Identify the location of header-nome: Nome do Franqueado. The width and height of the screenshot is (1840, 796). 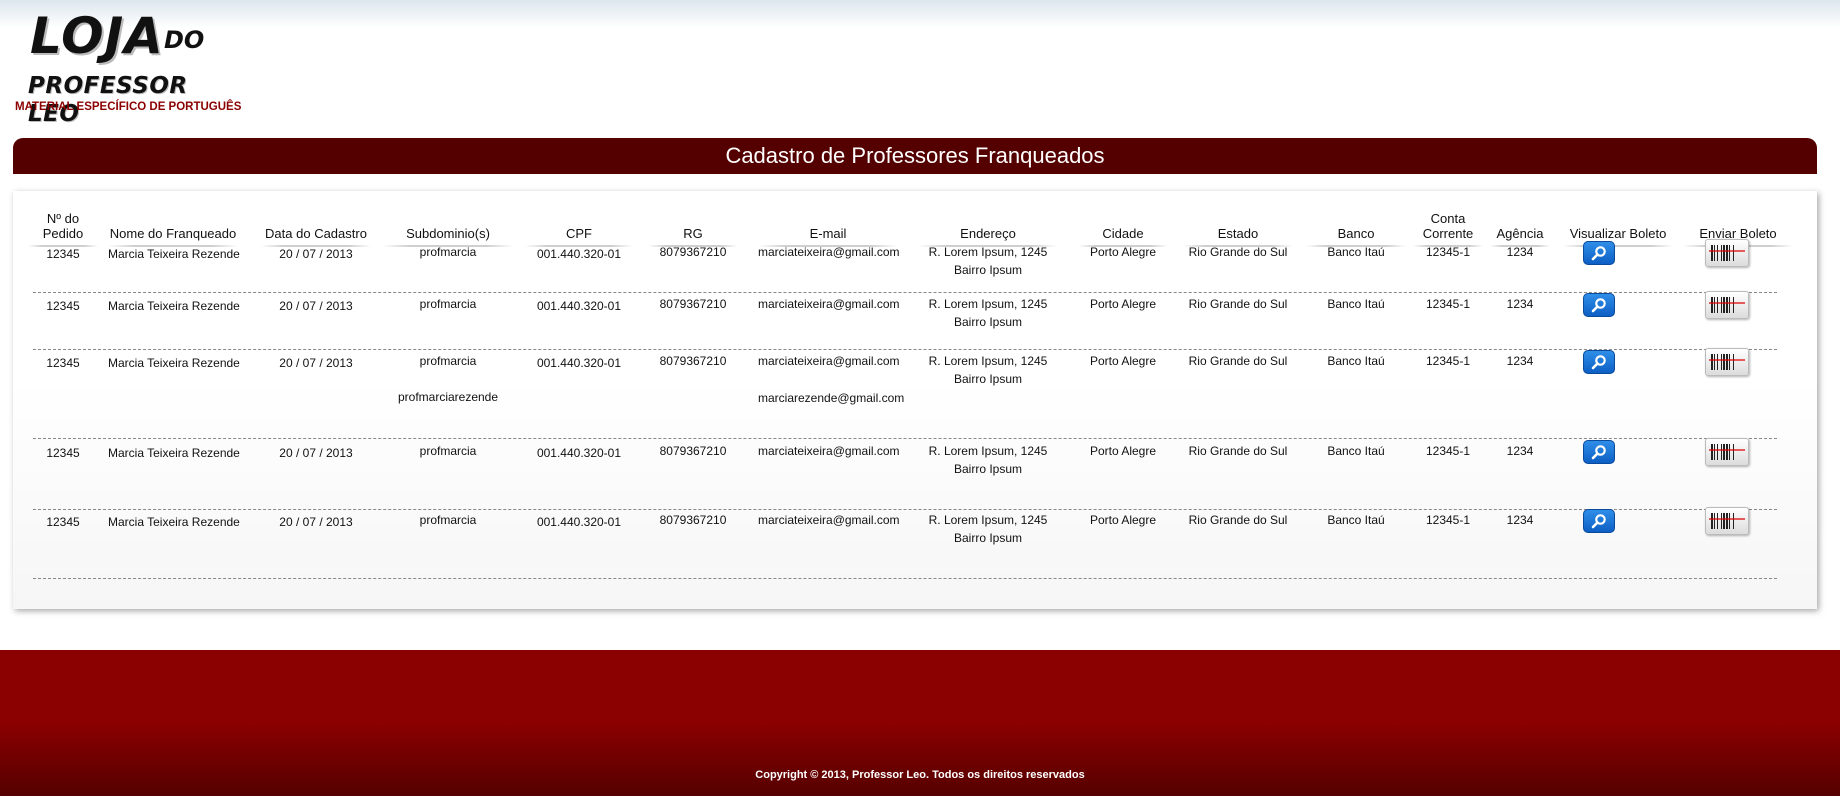
(173, 224).